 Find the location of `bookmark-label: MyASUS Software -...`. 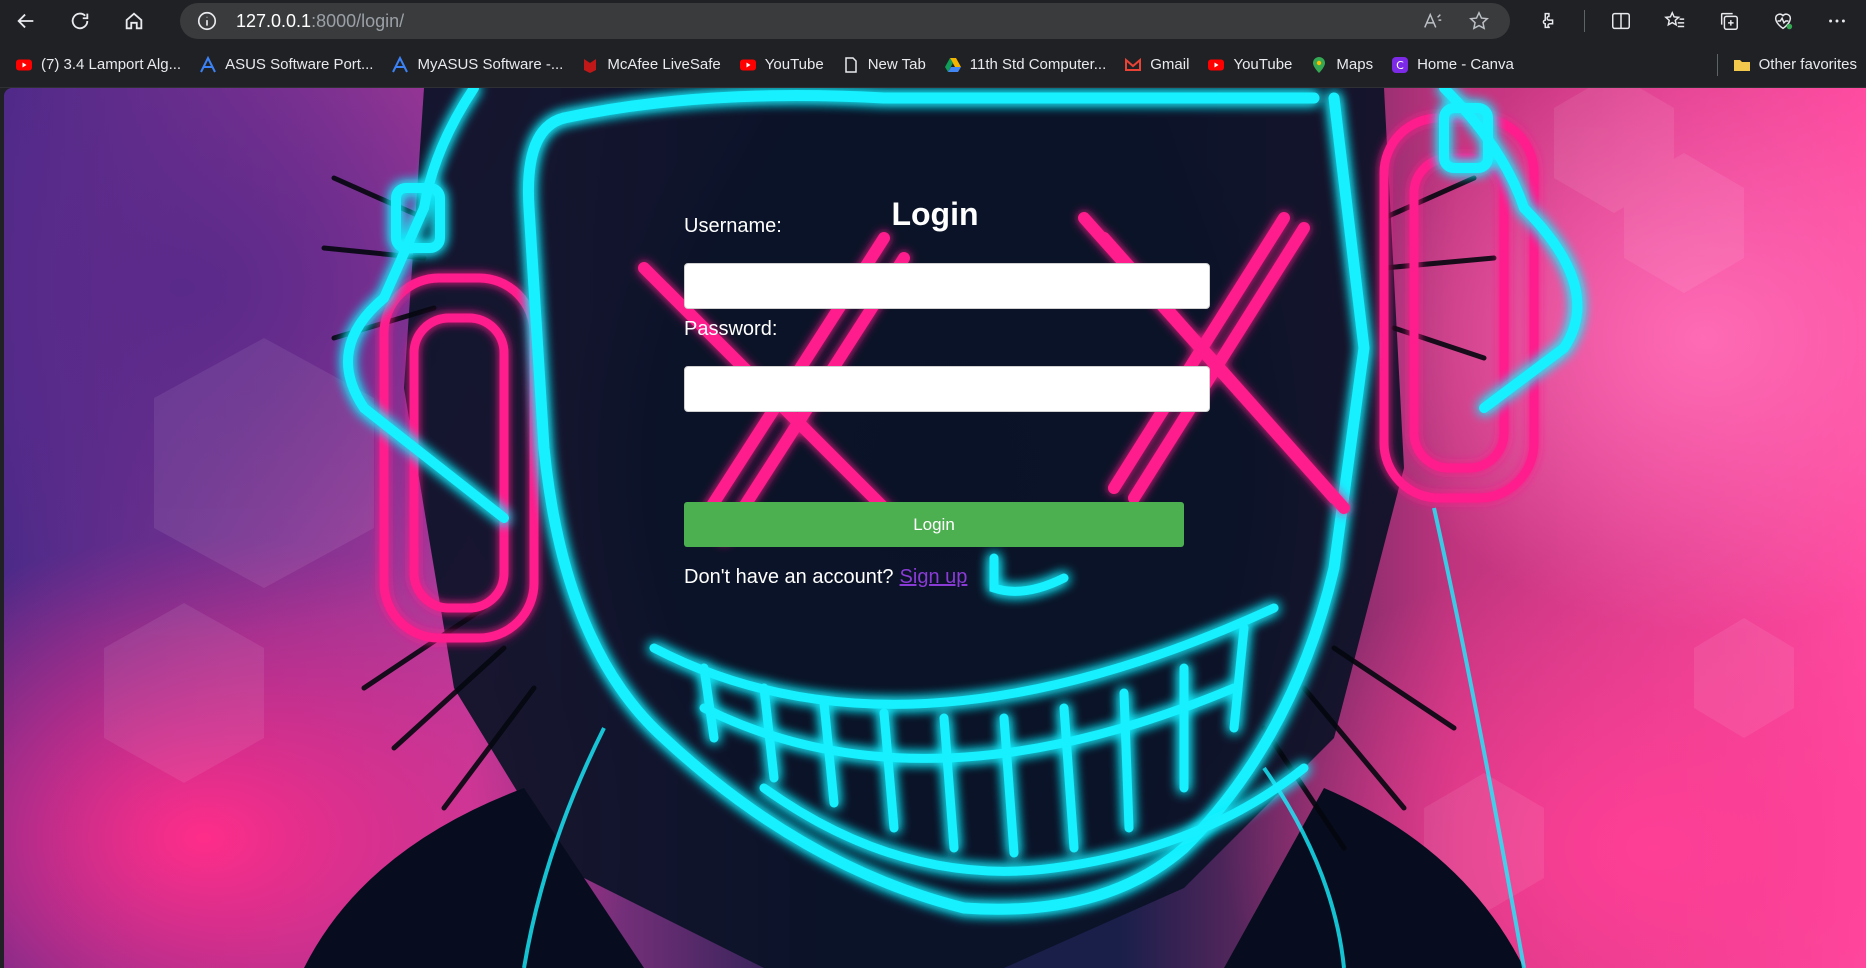

bookmark-label: MyASUS Software -... is located at coordinates (490, 64).